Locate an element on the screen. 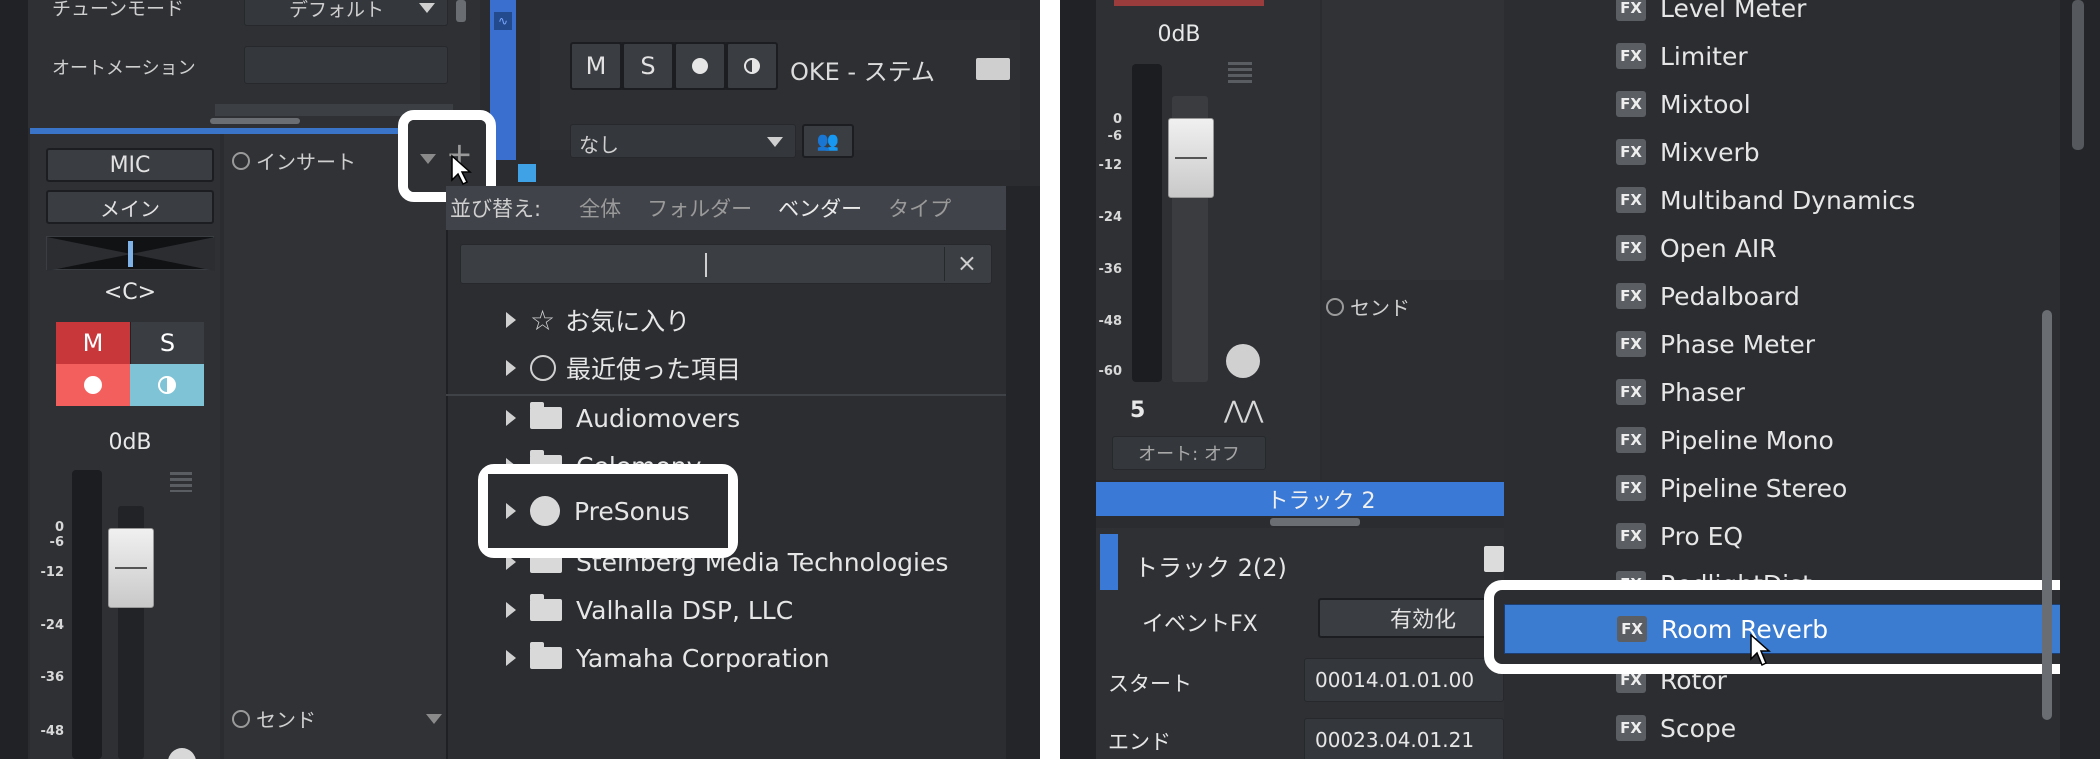 Image resolution: width=2100 pixels, height=759 pixels. output-select-button: メイン is located at coordinates (130, 207).